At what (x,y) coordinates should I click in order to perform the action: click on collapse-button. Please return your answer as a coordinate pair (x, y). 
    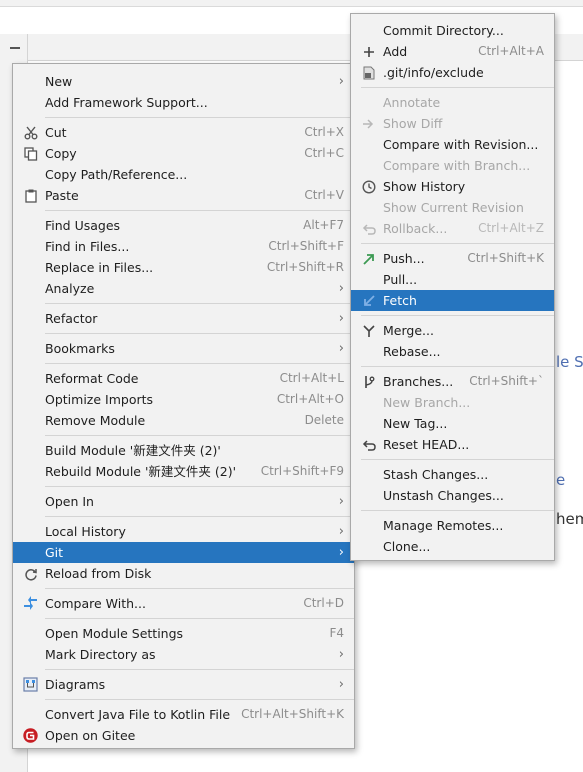
    Looking at the image, I should click on (15, 48).